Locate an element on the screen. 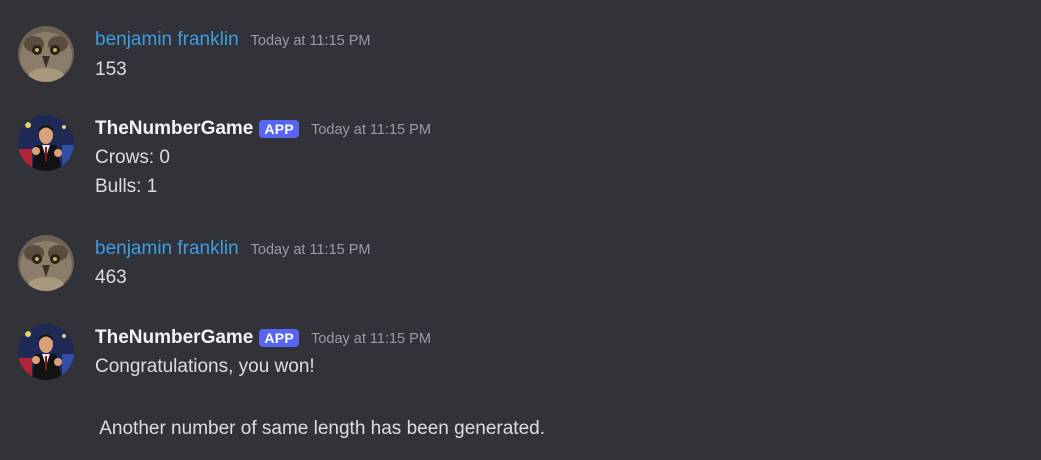 This screenshot has width=1041, height=460. message-text: 153 is located at coordinates (111, 69).